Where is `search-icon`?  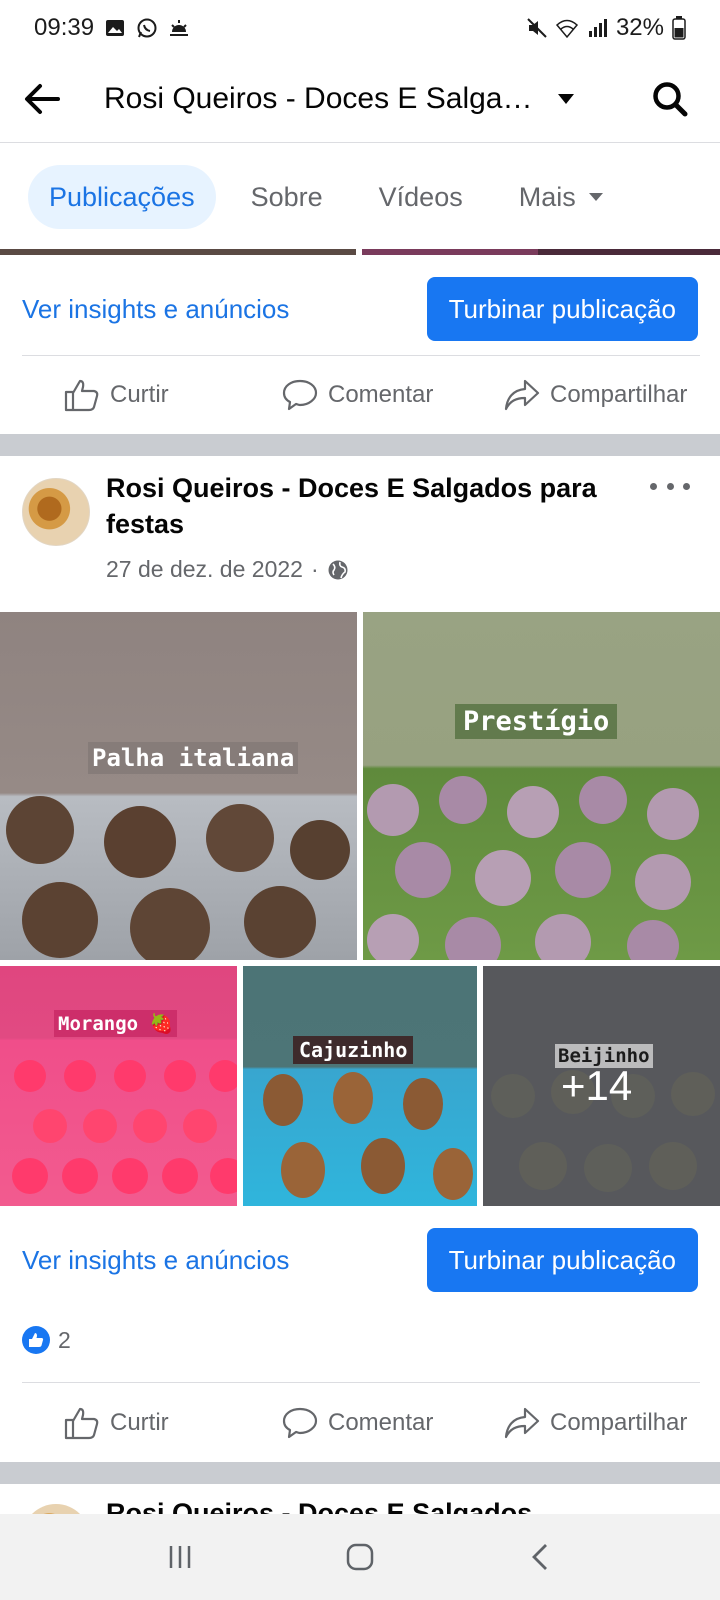
search-icon is located at coordinates (670, 98).